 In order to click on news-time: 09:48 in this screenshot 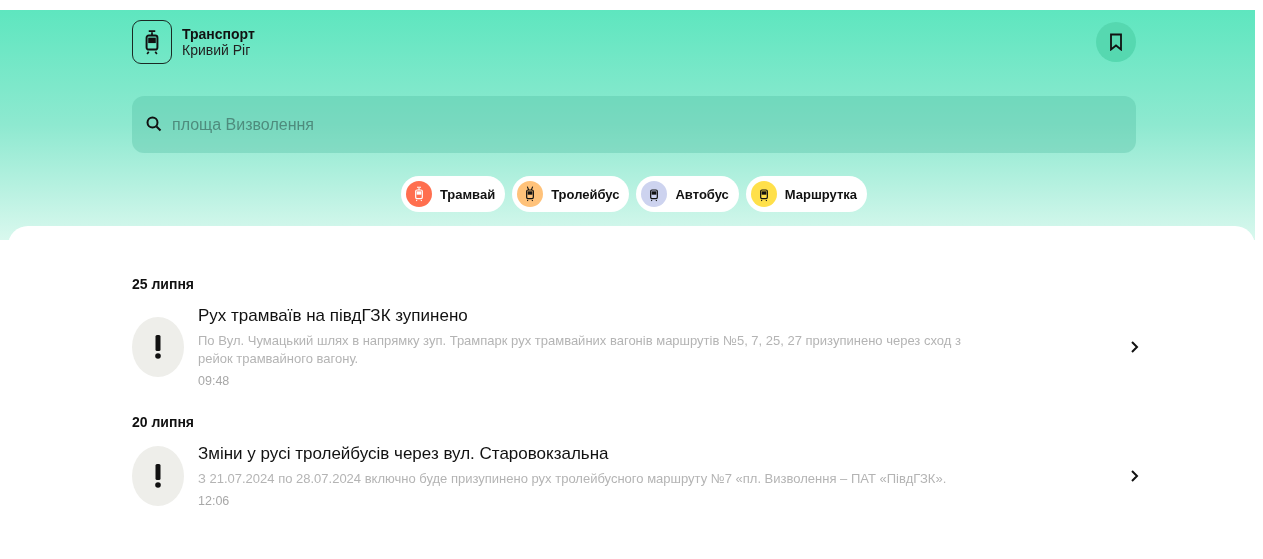, I will do `click(214, 381)`.